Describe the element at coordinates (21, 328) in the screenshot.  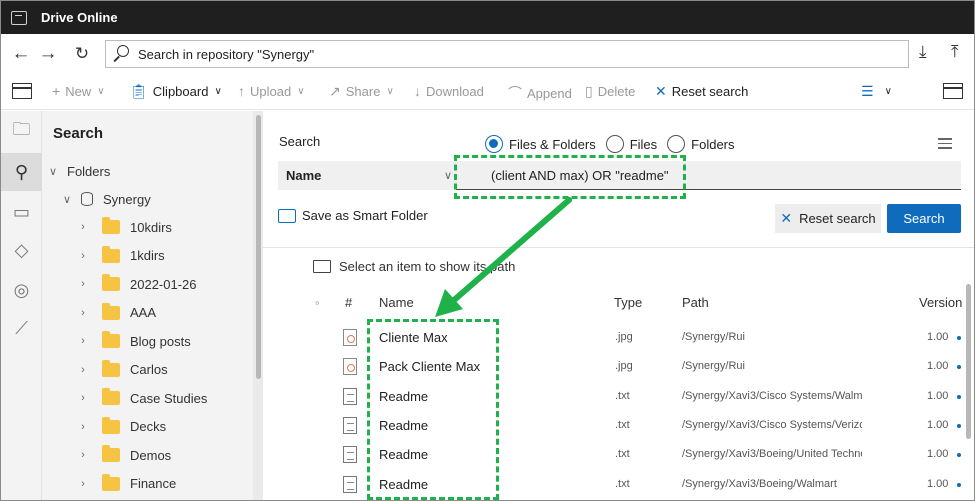
I see `chart-icon: ⟋` at that location.